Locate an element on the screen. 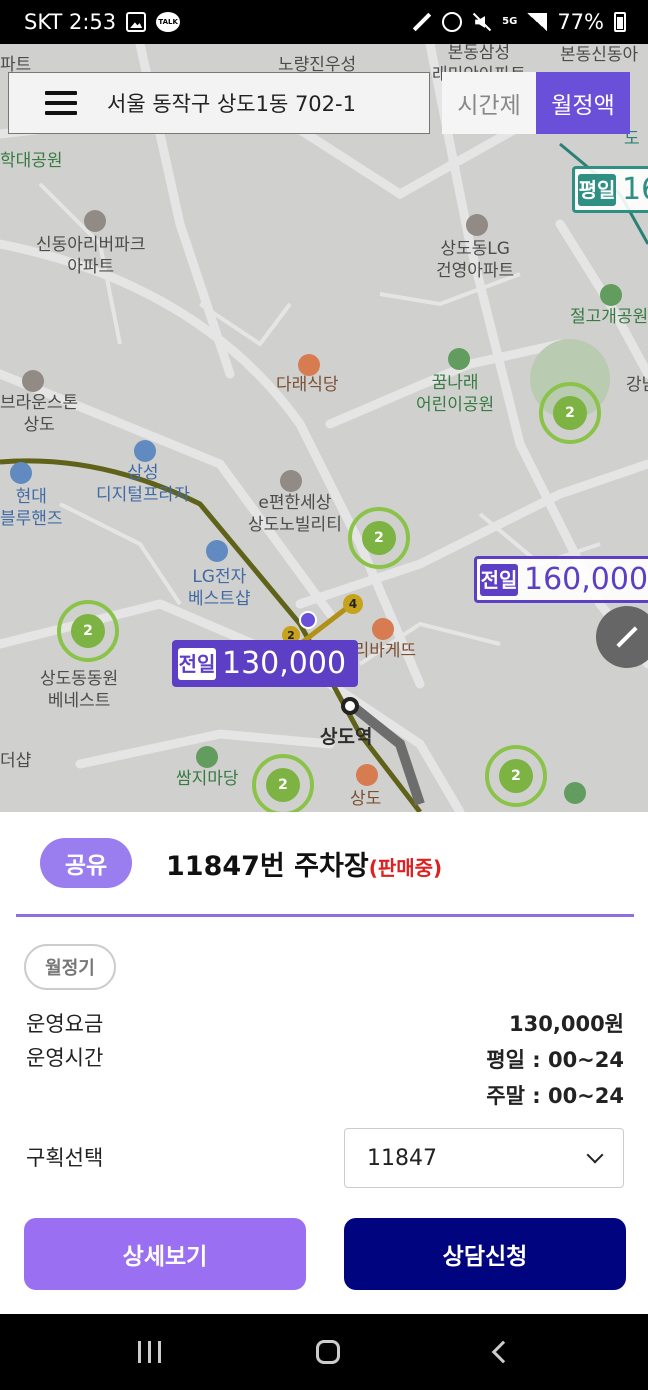 This screenshot has width=648, height=1390. price-amount: 130,000 is located at coordinates (284, 663).